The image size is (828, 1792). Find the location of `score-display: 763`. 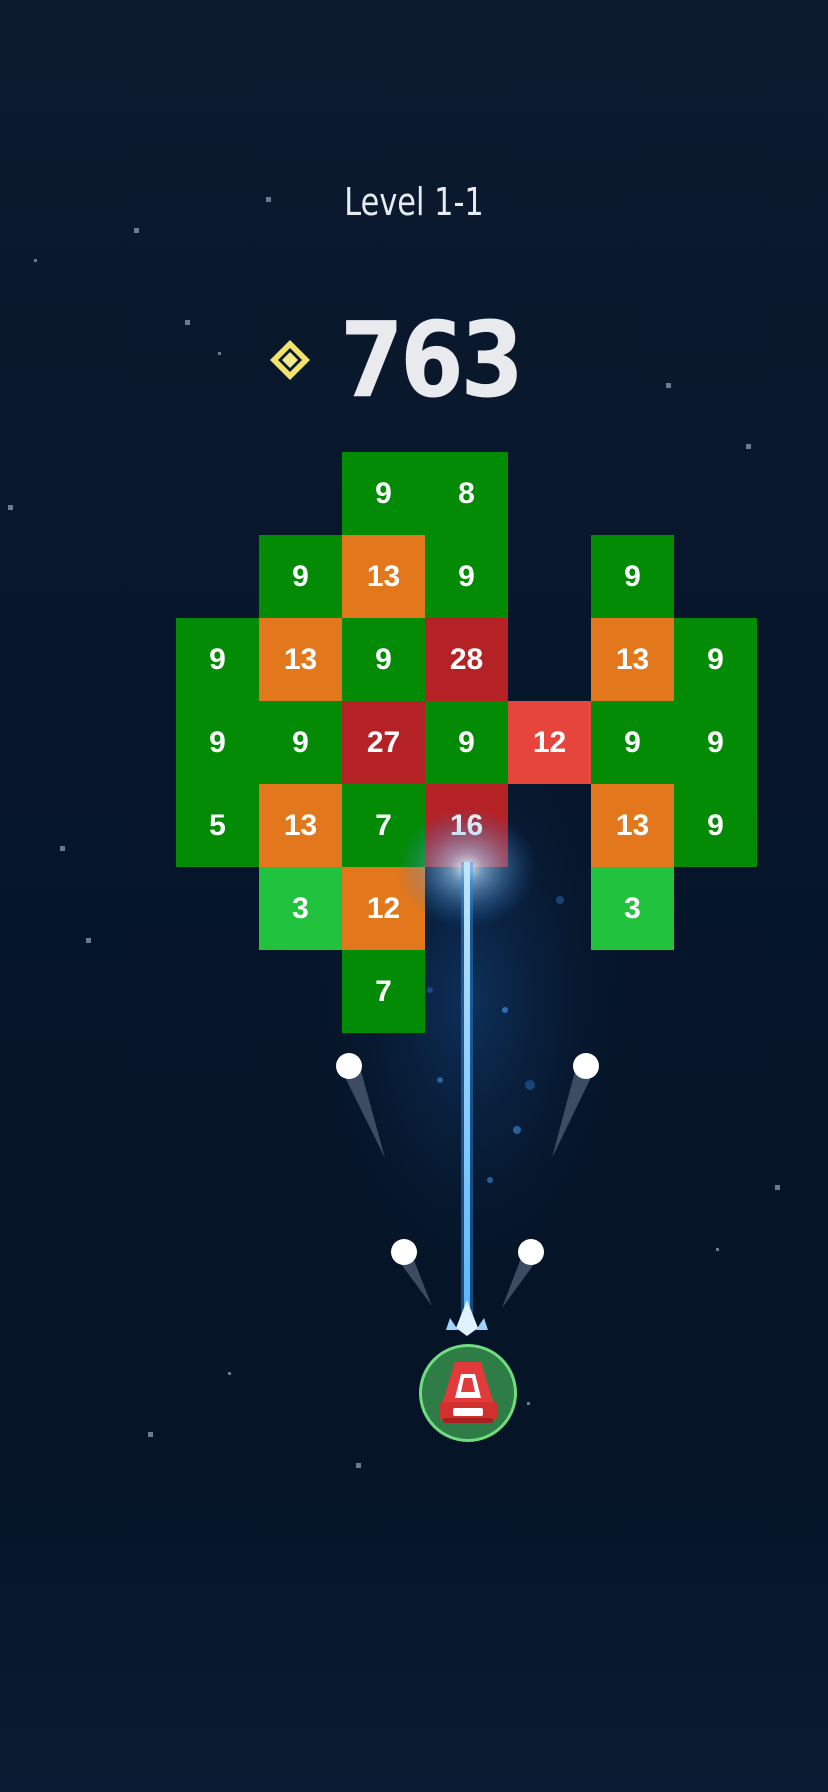

score-display: 763 is located at coordinates (406, 360).